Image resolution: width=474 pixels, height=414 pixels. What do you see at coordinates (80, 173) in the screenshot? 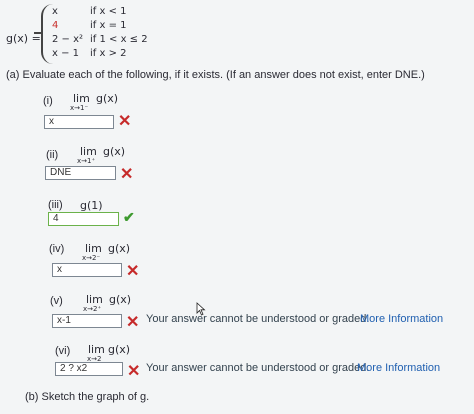
I see `answer-input-ii: DNE` at bounding box center [80, 173].